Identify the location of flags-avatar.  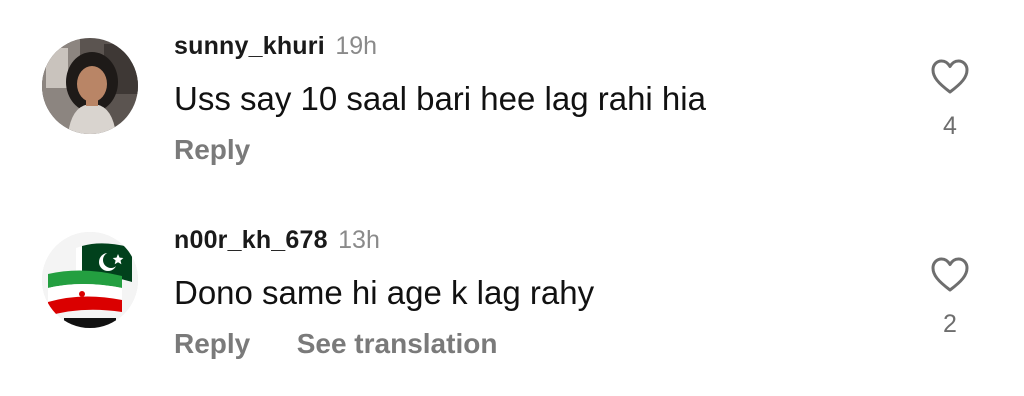
(90, 280).